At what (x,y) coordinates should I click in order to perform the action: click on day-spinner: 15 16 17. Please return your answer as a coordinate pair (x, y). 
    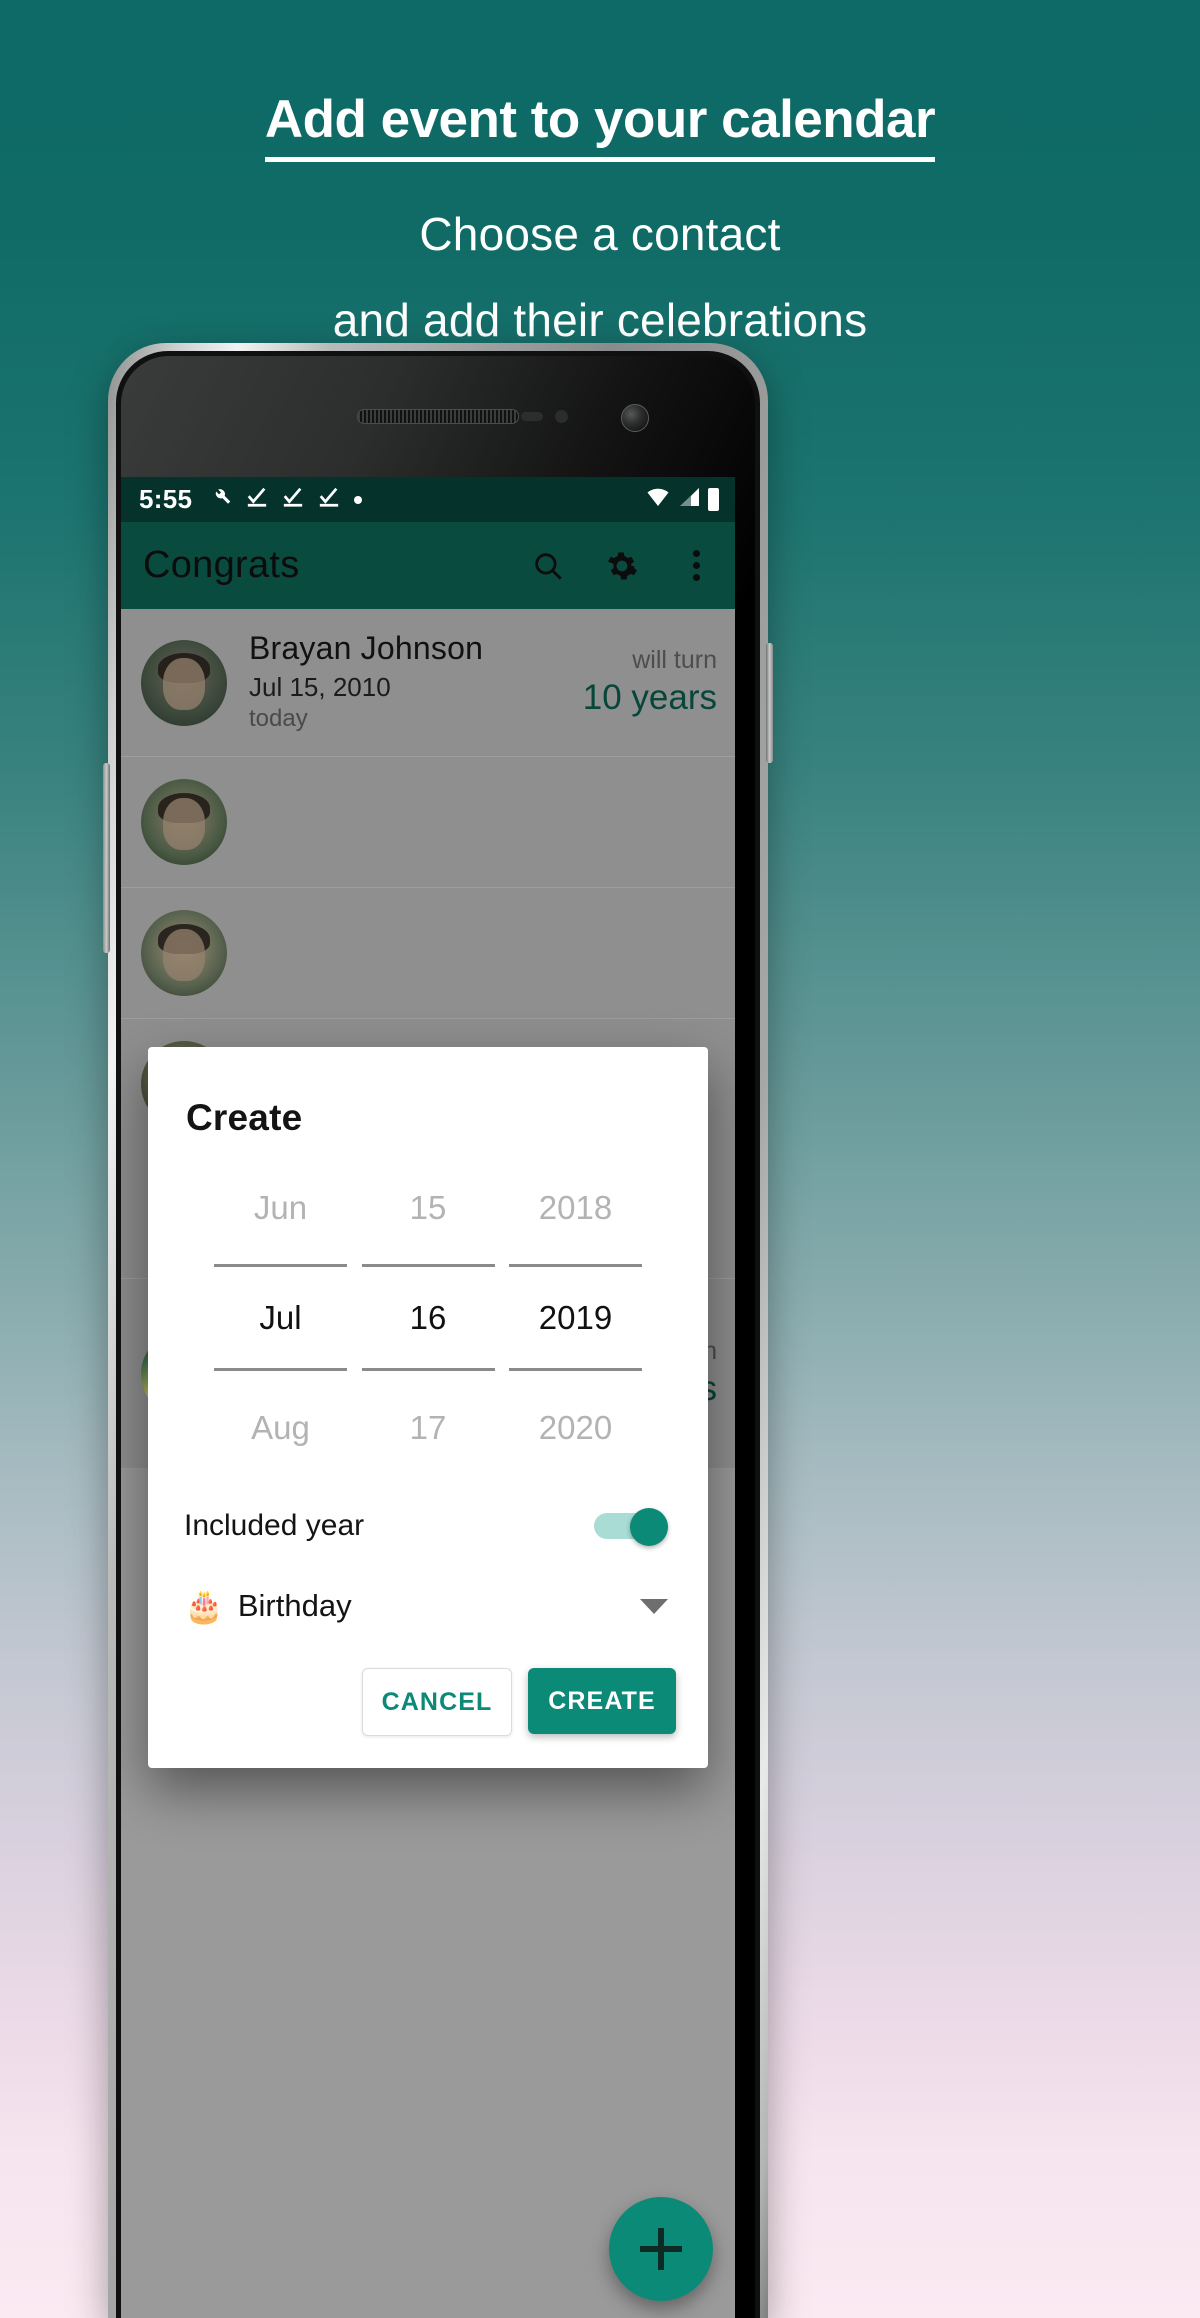
    Looking at the image, I should click on (428, 1317).